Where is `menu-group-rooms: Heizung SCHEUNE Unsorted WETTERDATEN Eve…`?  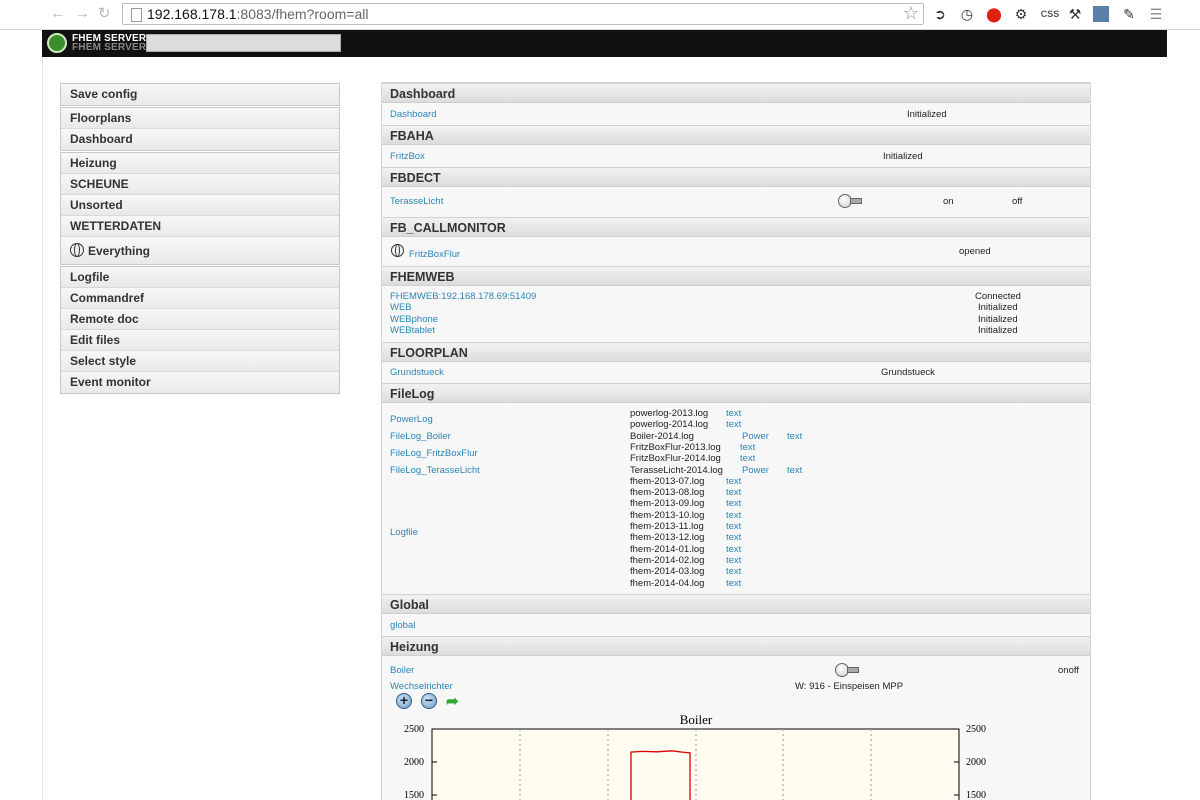 menu-group-rooms: Heizung SCHEUNE Unsorted WETTERDATEN Eve… is located at coordinates (200, 208).